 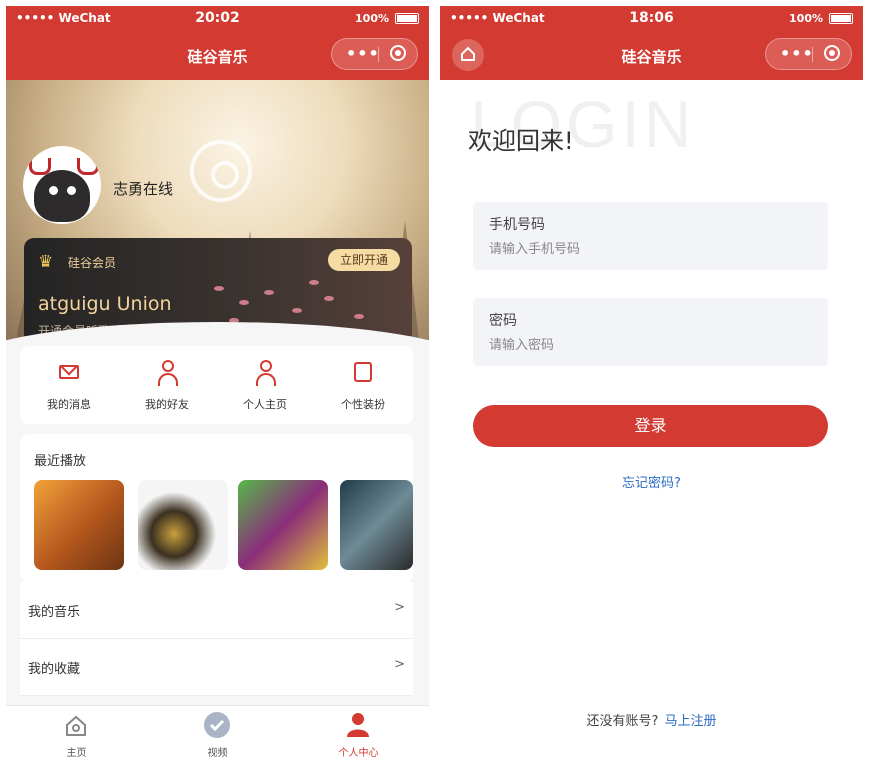 I want to click on crown-icon: ♛, so click(x=46, y=262).